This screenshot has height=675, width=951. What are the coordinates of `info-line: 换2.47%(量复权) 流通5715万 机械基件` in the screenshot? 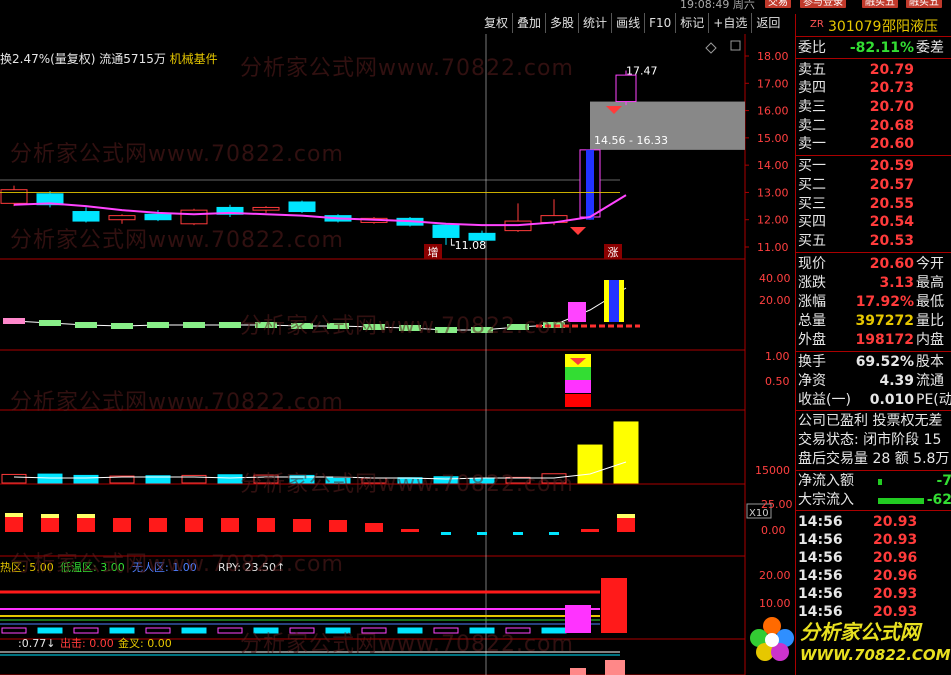 It's located at (109, 58).